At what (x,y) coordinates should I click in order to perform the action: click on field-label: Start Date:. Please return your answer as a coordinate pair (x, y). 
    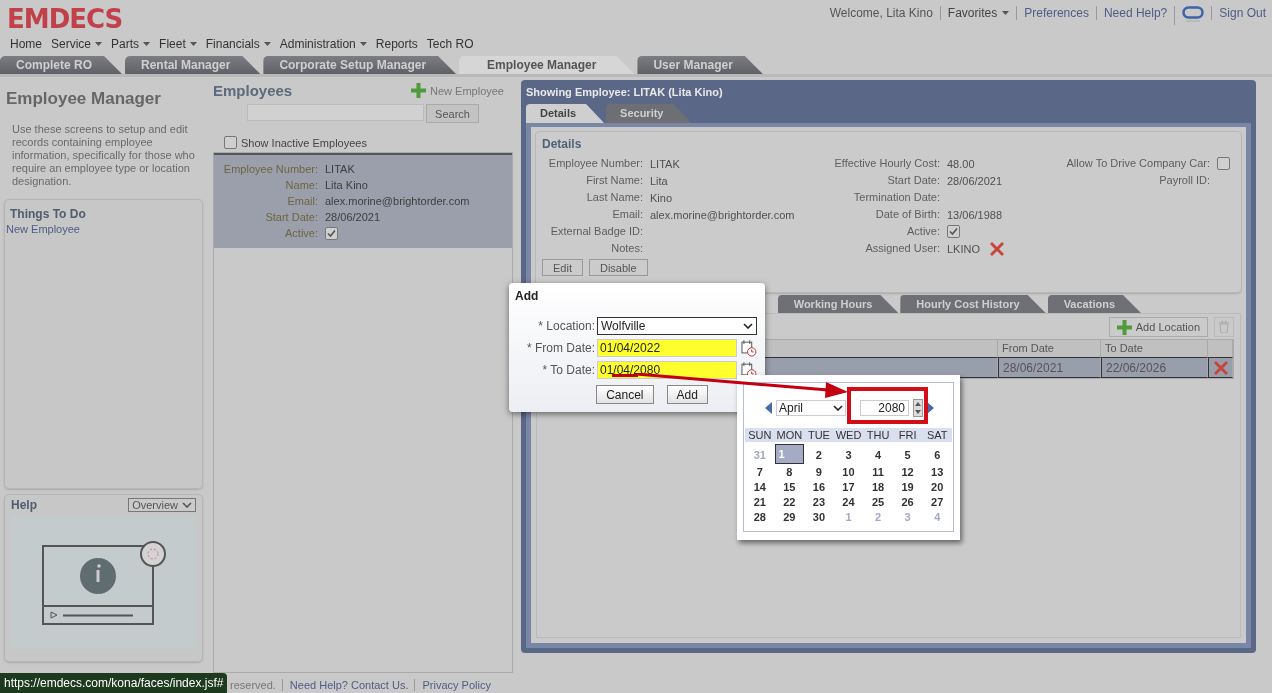
    Looking at the image, I should click on (291, 217).